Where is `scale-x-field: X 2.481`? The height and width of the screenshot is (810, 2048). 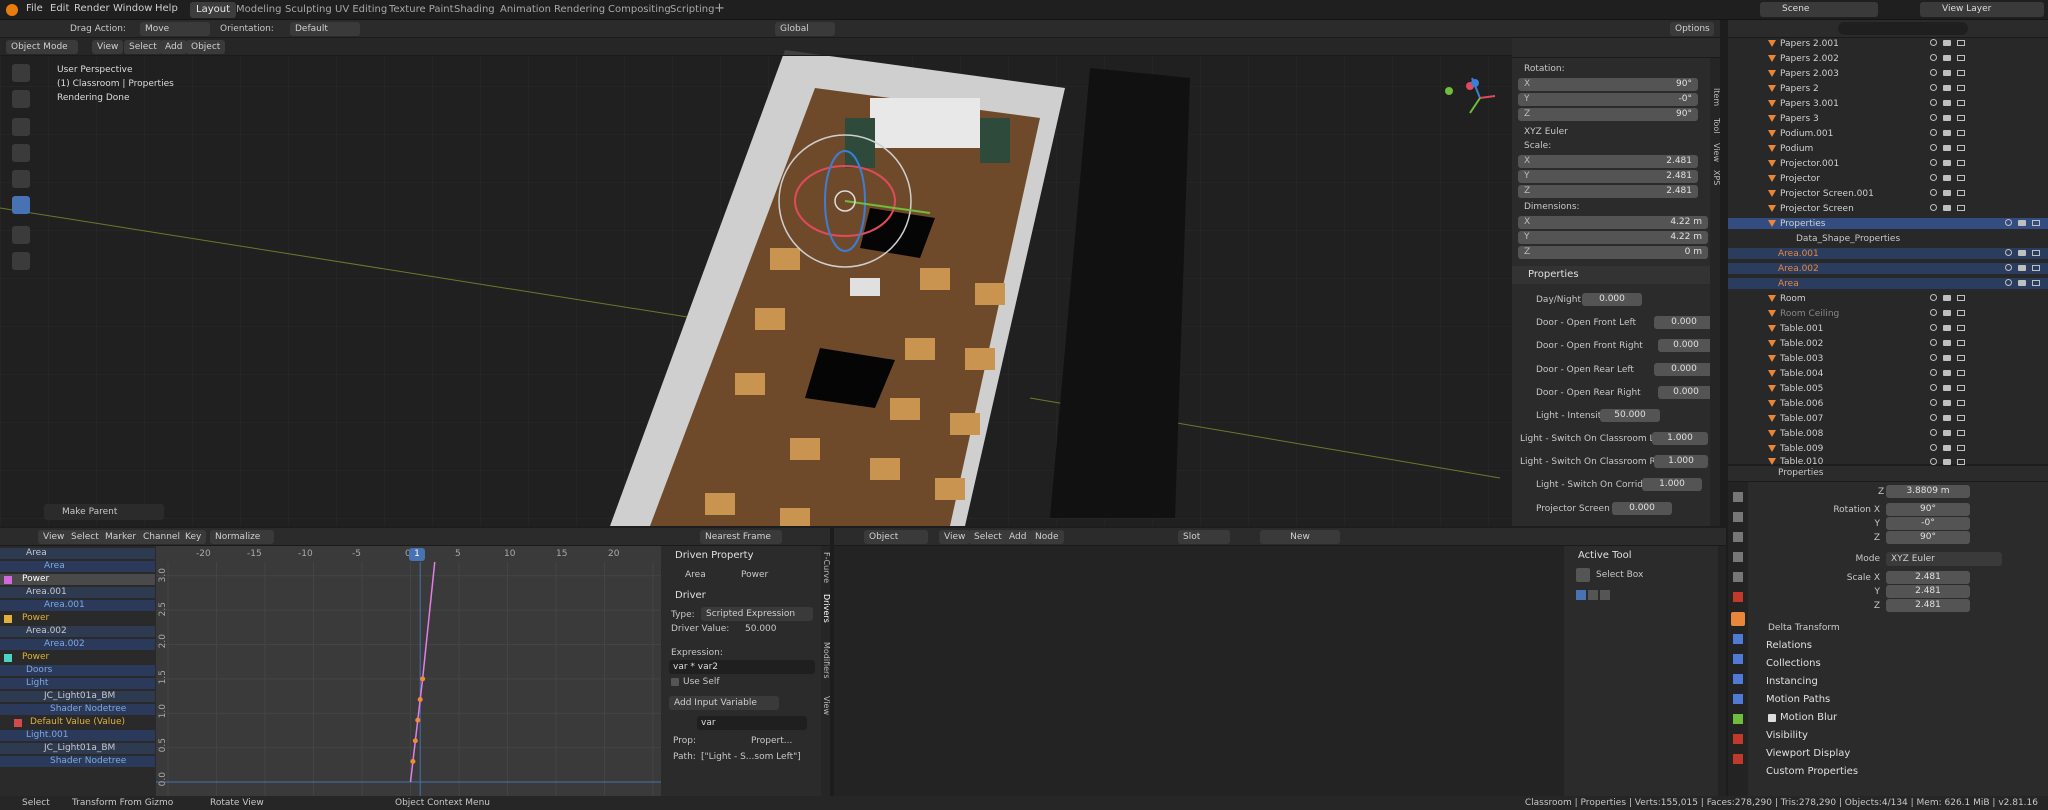
scale-x-field: X 2.481 is located at coordinates (1608, 161).